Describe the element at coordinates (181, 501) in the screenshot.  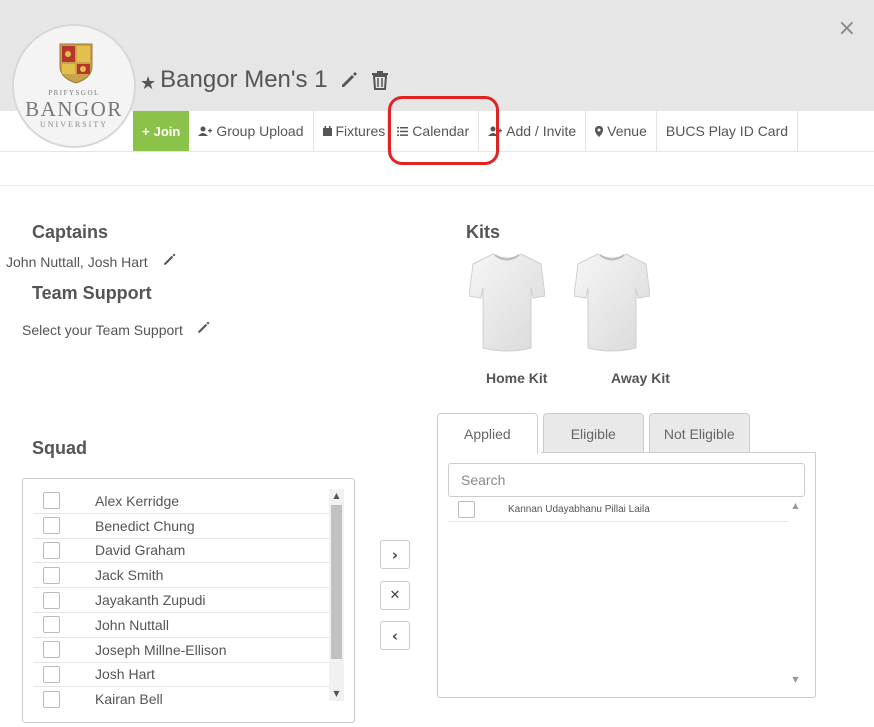
I see `list-item: Alex Kerridge` at that location.